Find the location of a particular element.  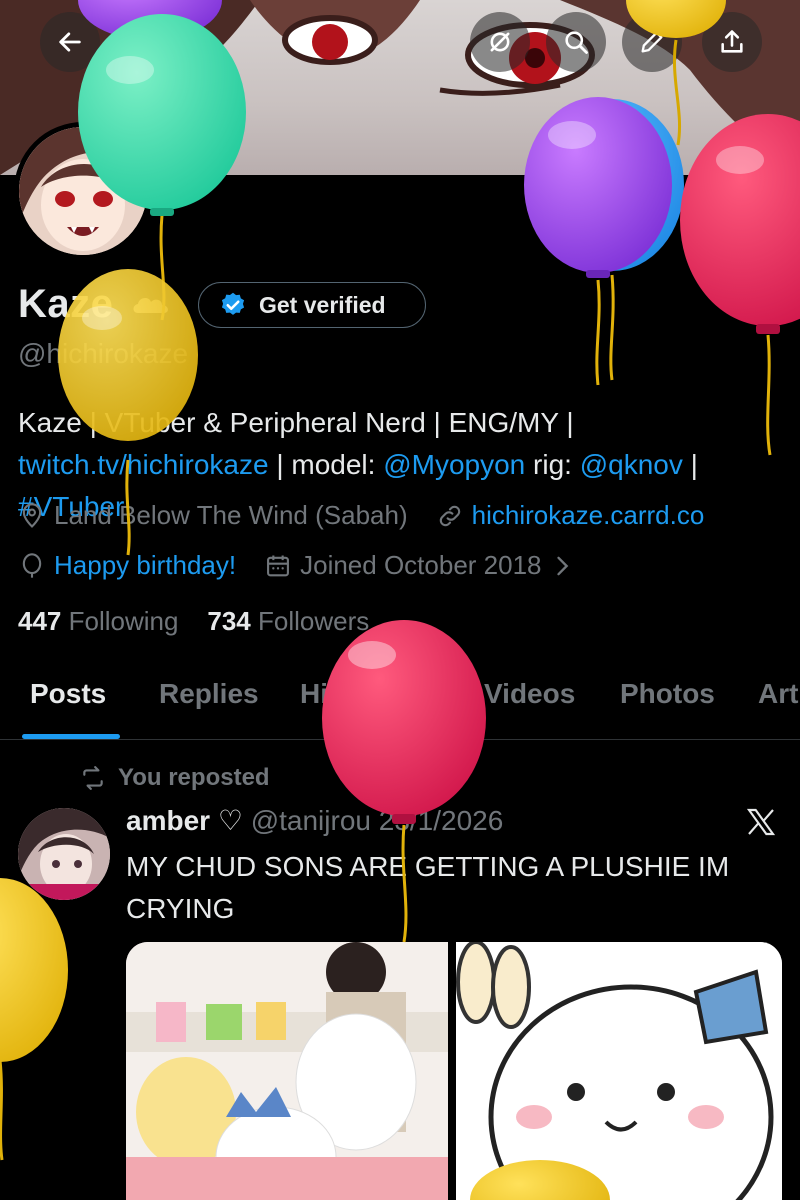

repost-indicator: You reposted is located at coordinates (175, 778).